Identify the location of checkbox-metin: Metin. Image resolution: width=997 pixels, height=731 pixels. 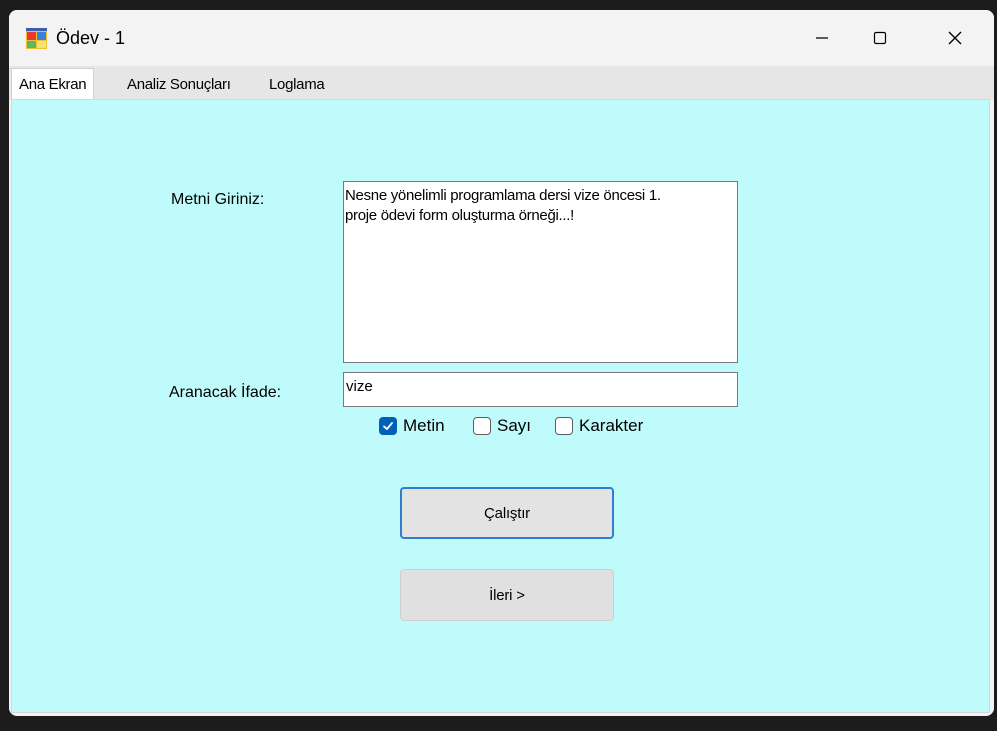
(412, 426).